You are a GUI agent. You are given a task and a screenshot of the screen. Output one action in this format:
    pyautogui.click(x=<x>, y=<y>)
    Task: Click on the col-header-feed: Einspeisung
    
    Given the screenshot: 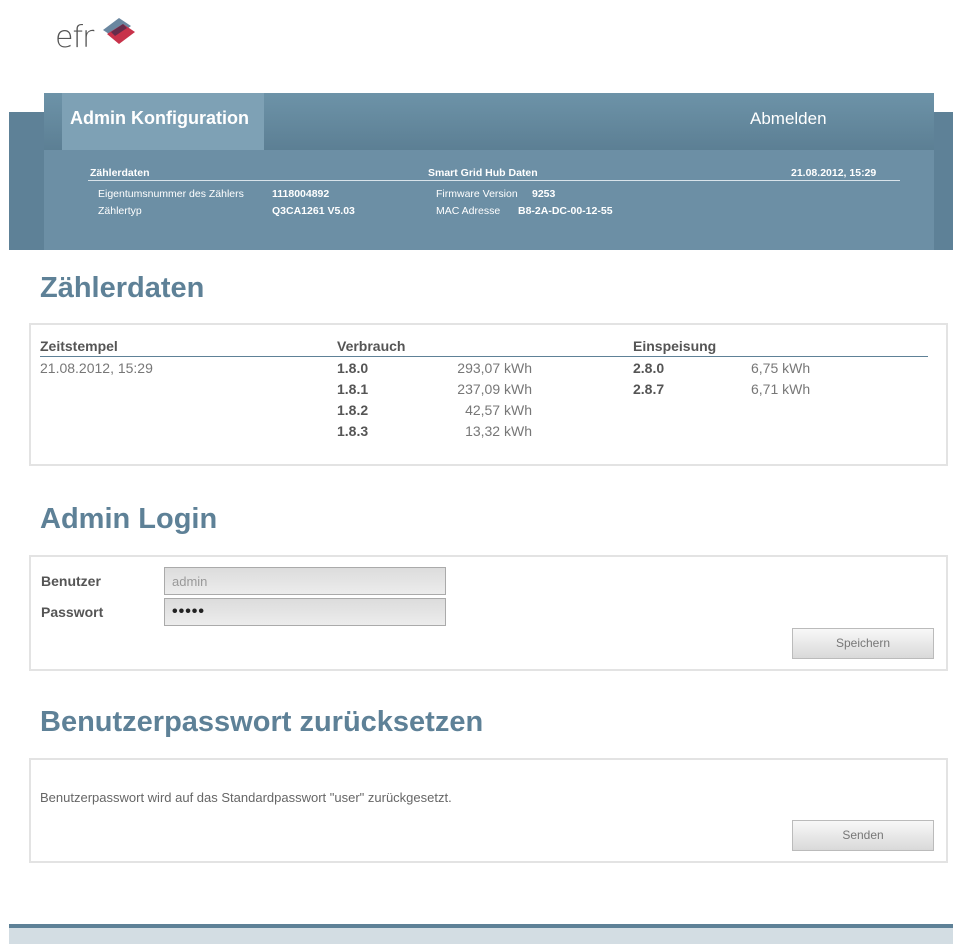 What is the action you would take?
    pyautogui.click(x=675, y=346)
    